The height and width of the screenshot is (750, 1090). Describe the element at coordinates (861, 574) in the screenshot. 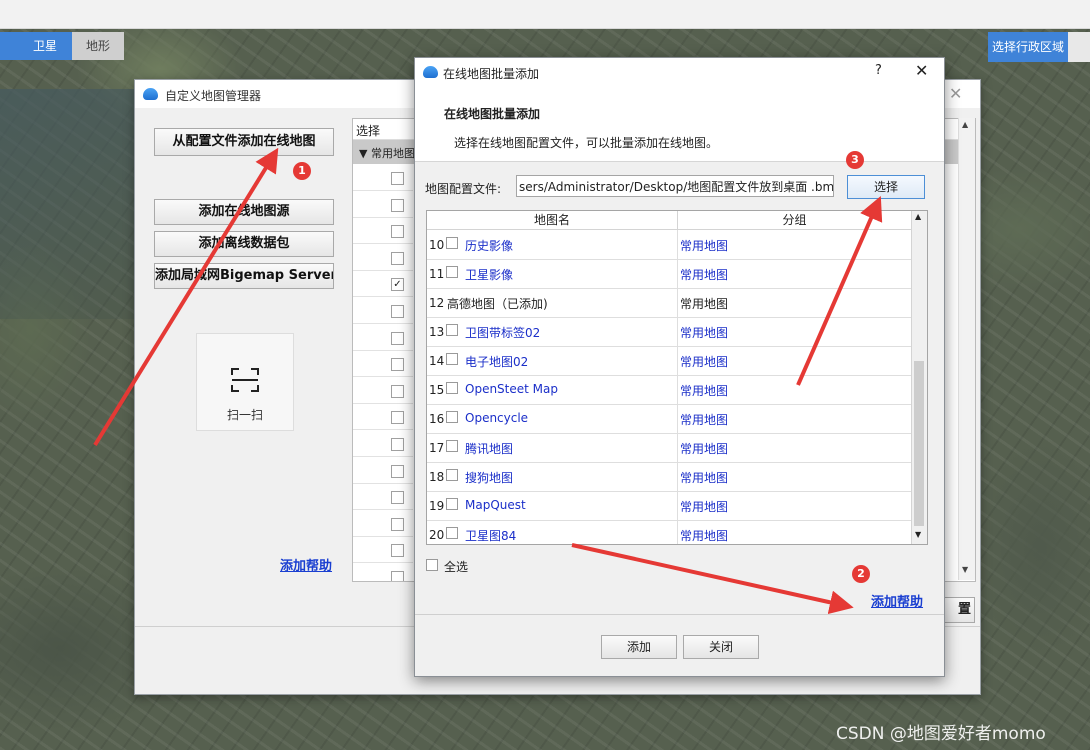

I see `annotation-badge-2: 2` at that location.